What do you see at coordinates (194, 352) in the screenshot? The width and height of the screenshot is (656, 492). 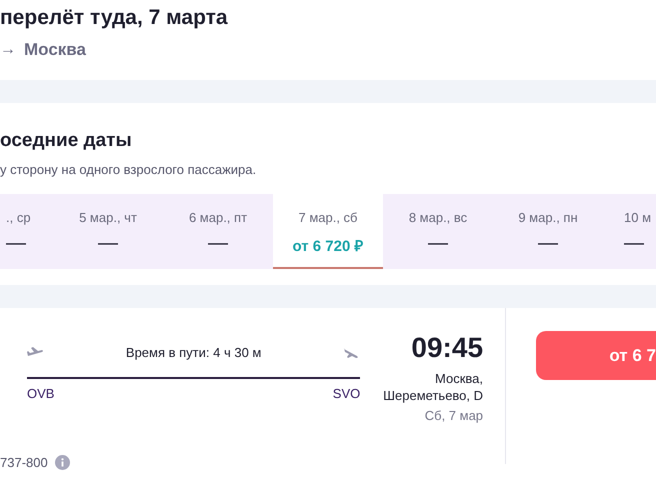 I see `flight-duration: Время в пути: 4 ч 30 м` at bounding box center [194, 352].